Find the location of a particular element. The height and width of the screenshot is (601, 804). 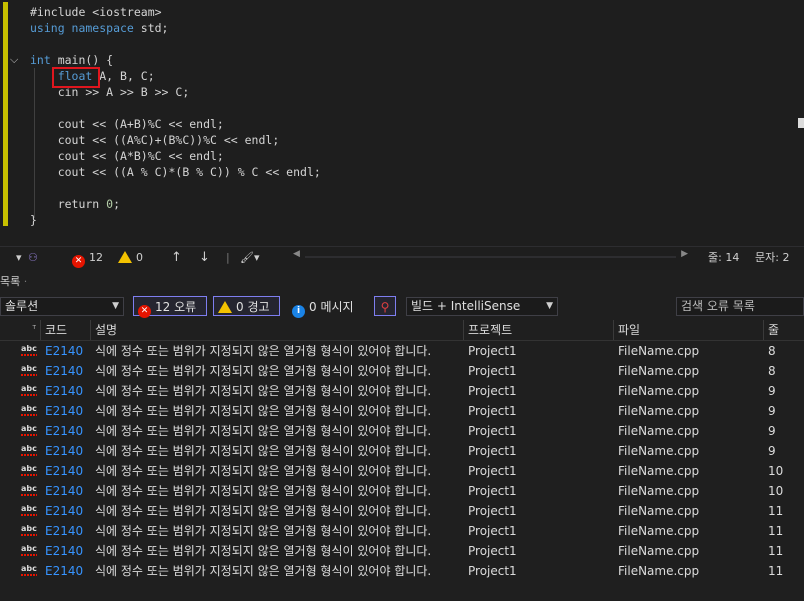

hscroll-track is located at coordinates (490, 257).